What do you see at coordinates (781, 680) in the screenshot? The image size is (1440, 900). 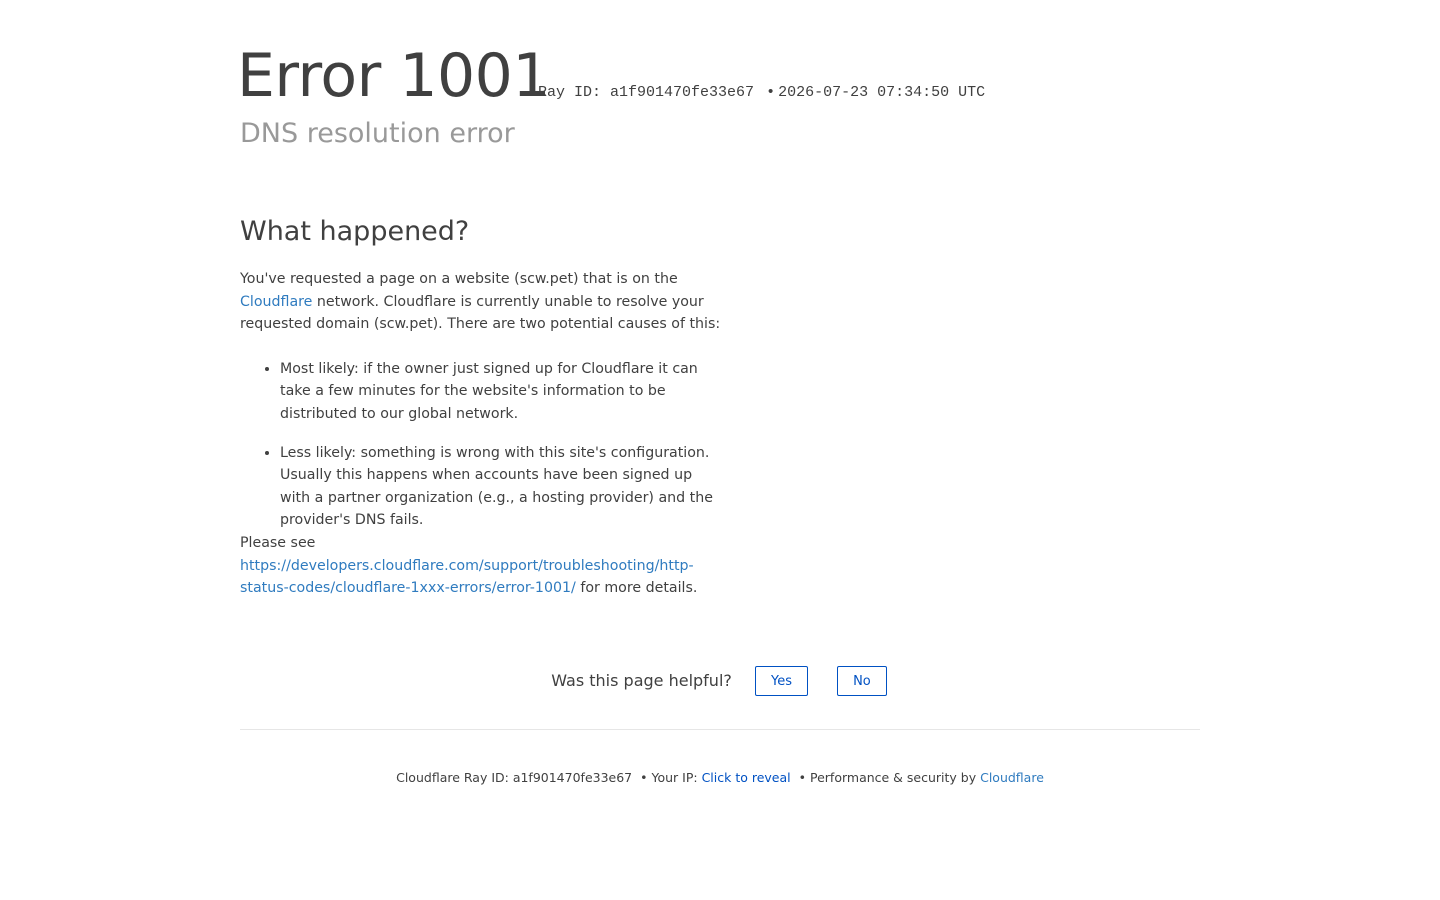 I see `yes-button: Yes` at bounding box center [781, 680].